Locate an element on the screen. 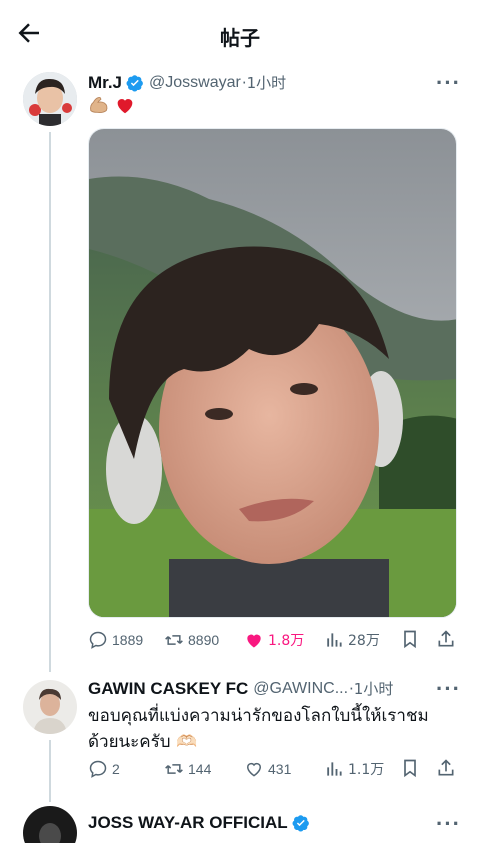 The width and height of the screenshot is (480, 843). heart-outline-icon is located at coordinates (254, 769).